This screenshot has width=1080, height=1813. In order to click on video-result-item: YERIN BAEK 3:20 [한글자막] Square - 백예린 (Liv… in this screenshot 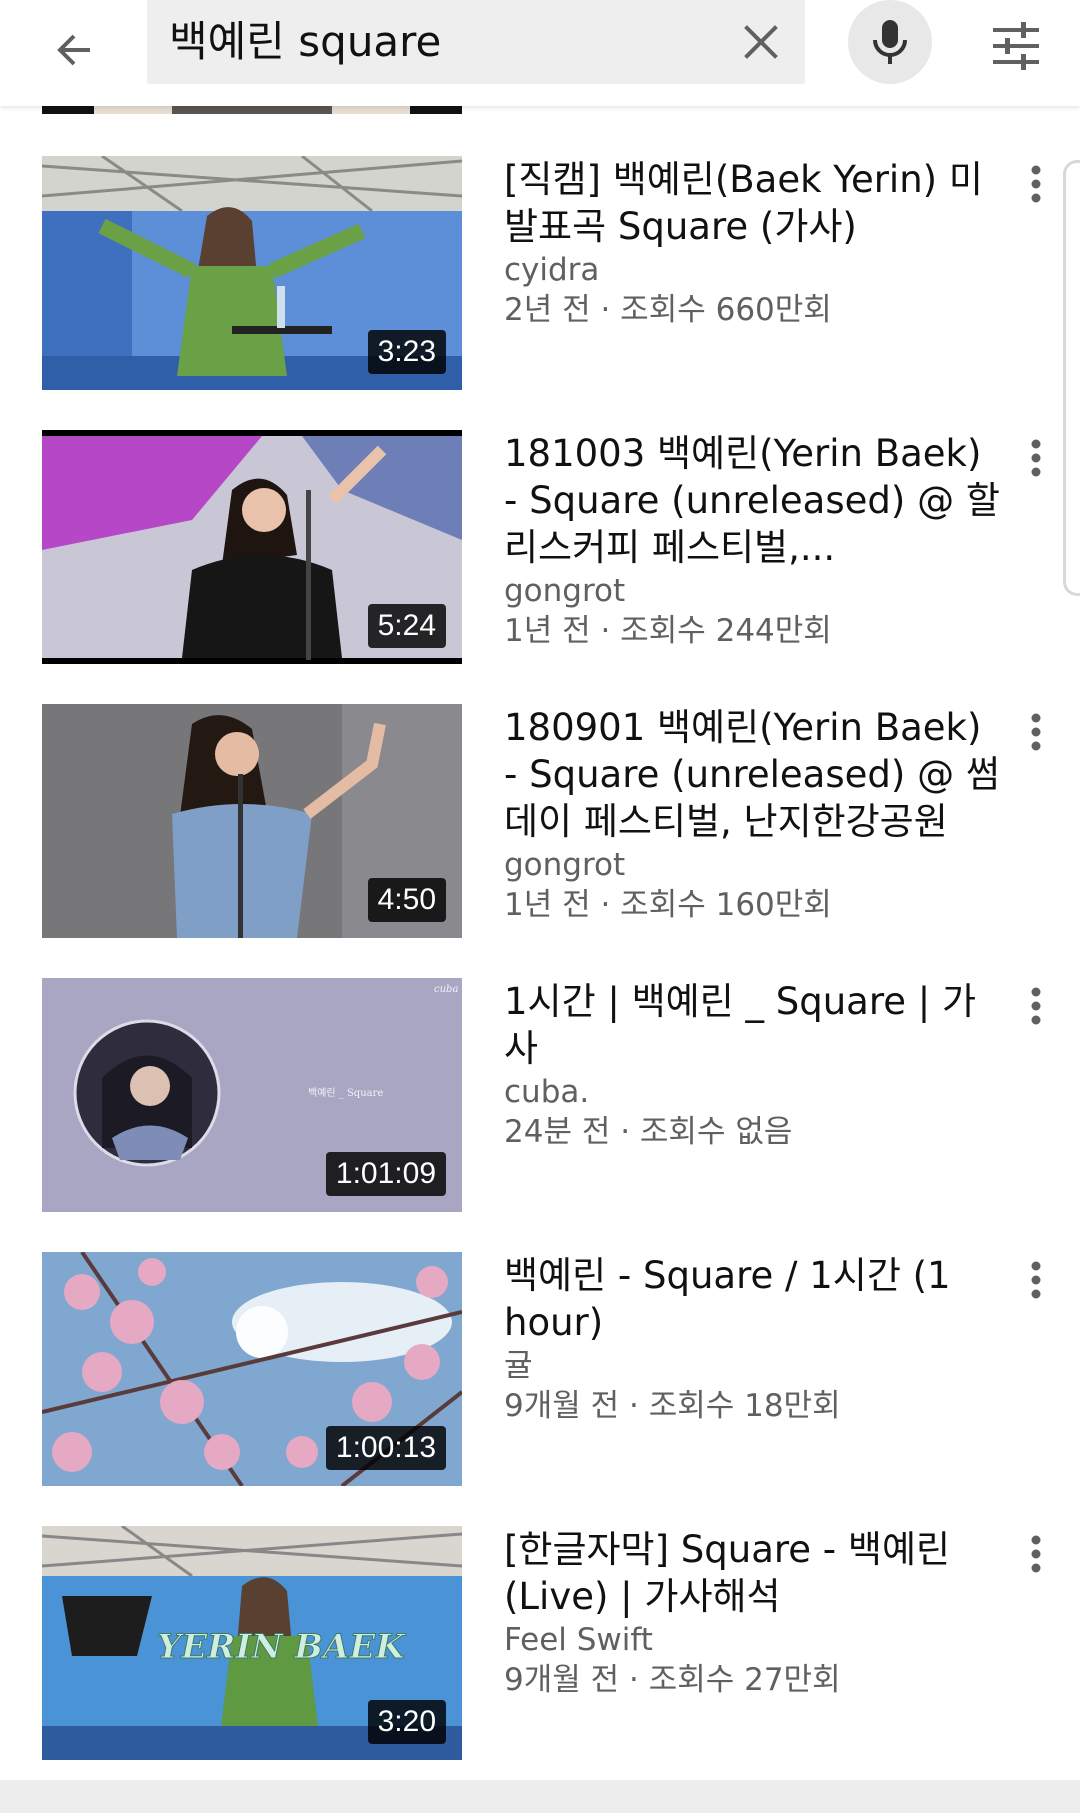, I will do `click(540, 1644)`.